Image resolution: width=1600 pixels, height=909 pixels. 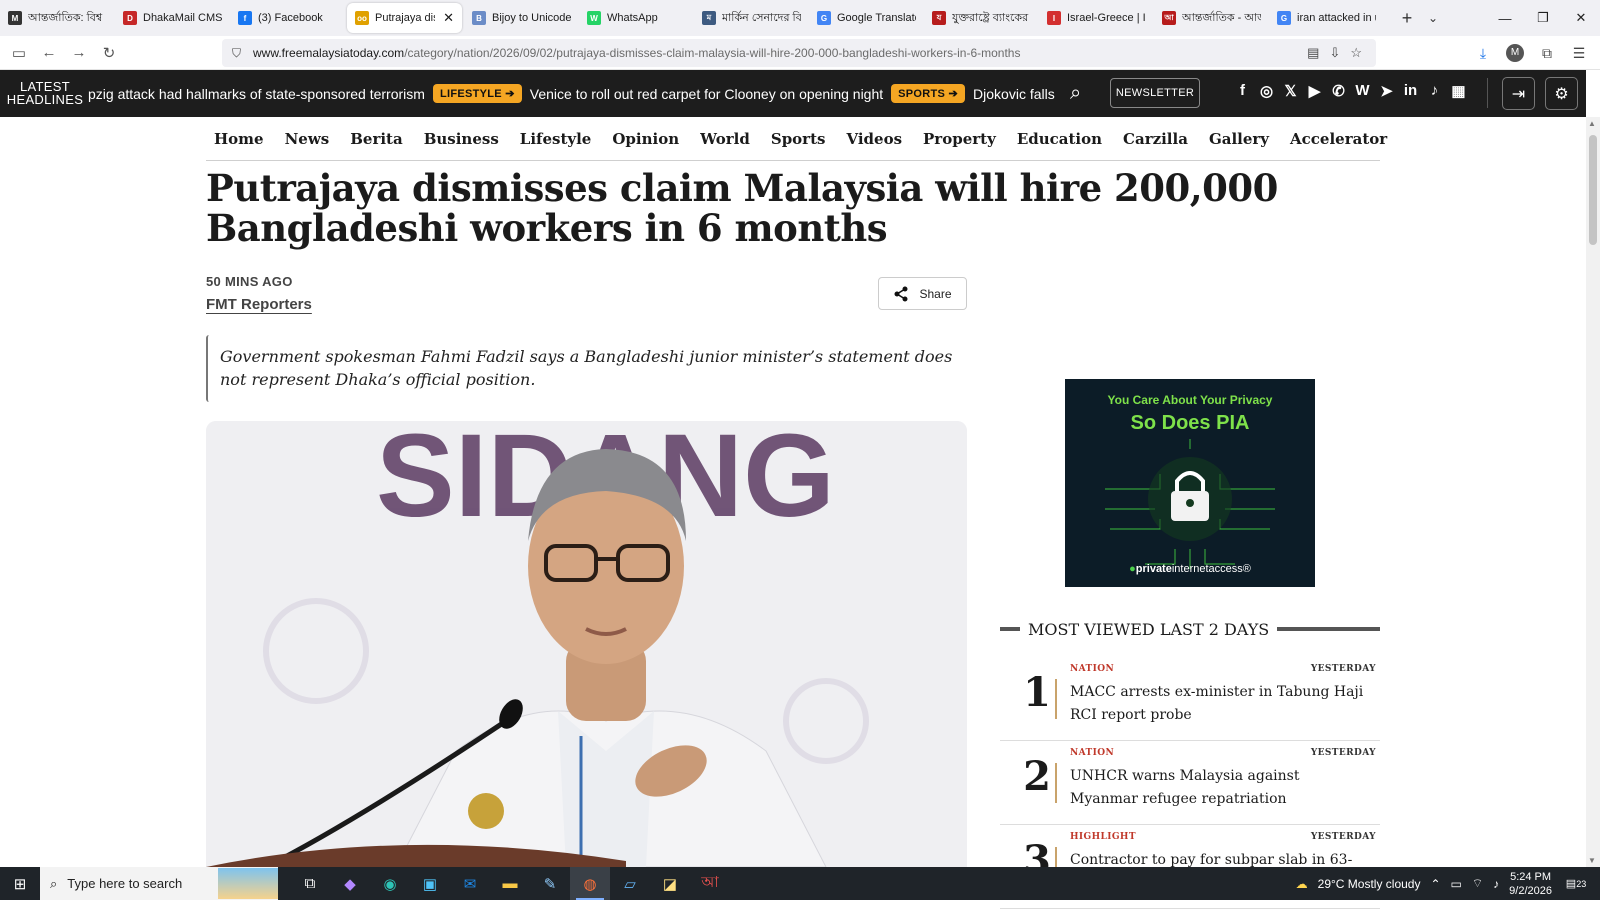 What do you see at coordinates (1242, 91) in the screenshot?
I see `social-link-icon: f` at bounding box center [1242, 91].